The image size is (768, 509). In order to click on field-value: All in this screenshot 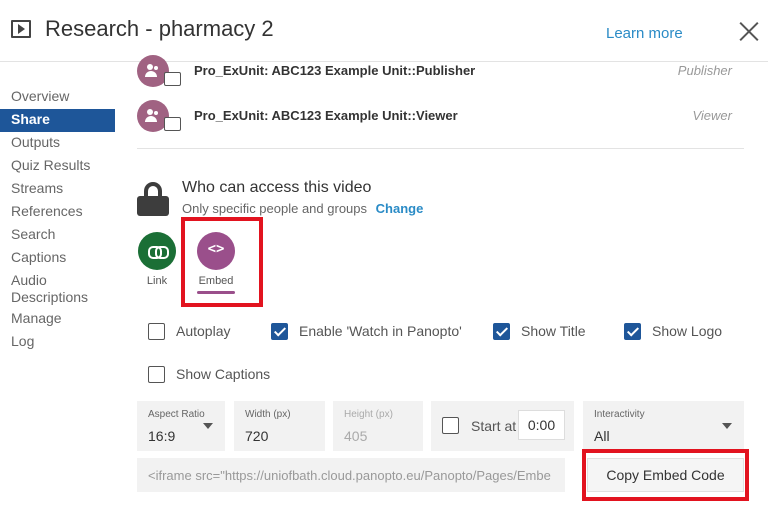, I will do `click(602, 436)`.